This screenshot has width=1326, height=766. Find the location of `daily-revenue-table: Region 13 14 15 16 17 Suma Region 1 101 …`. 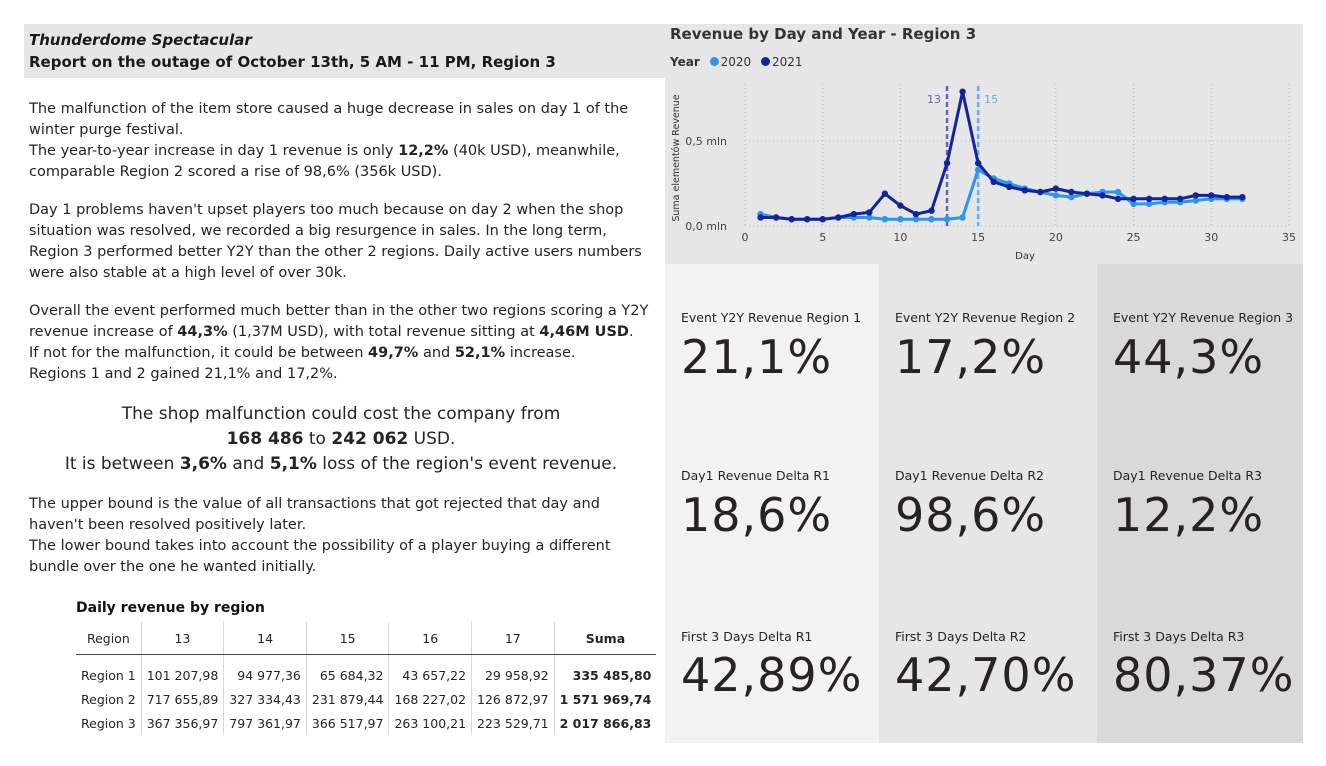

daily-revenue-table: Region 13 14 15 16 17 Suma Region 1 101 … is located at coordinates (366, 678).